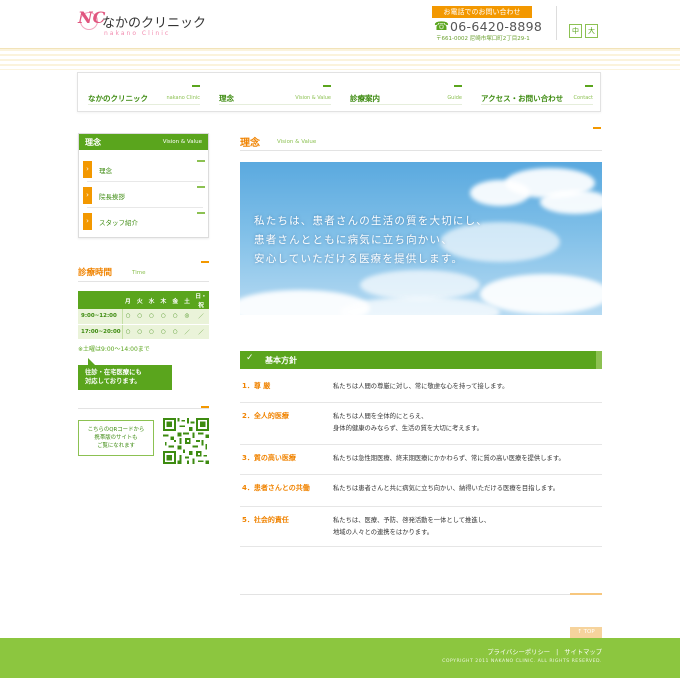 The image size is (680, 678). What do you see at coordinates (340, 59) in the screenshot?
I see `header-stripes` at bounding box center [340, 59].